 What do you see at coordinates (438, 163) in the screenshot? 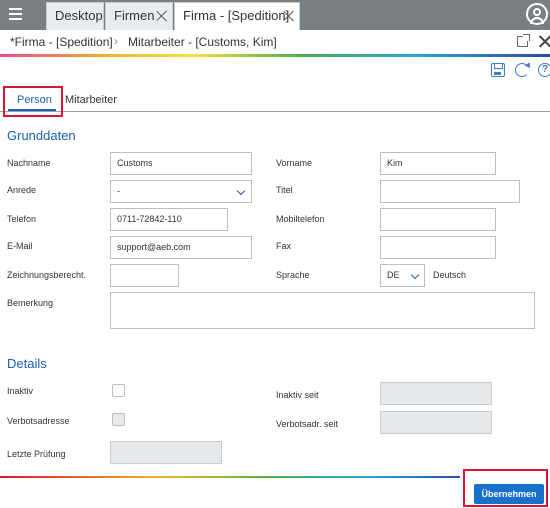
I see `vorname-field: Kim` at bounding box center [438, 163].